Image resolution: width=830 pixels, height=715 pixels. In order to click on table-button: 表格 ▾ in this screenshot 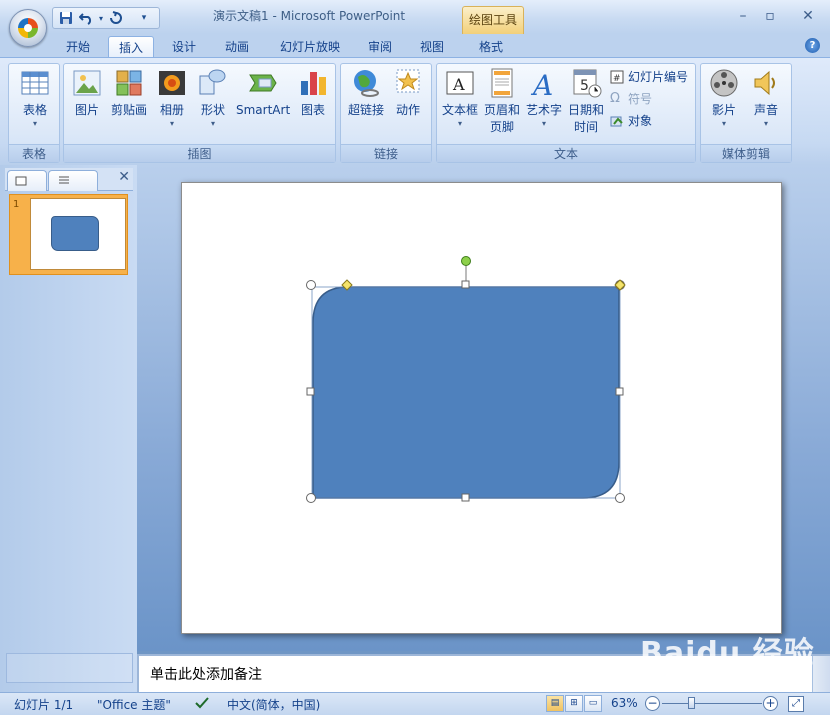, I will do `click(35, 98)`.